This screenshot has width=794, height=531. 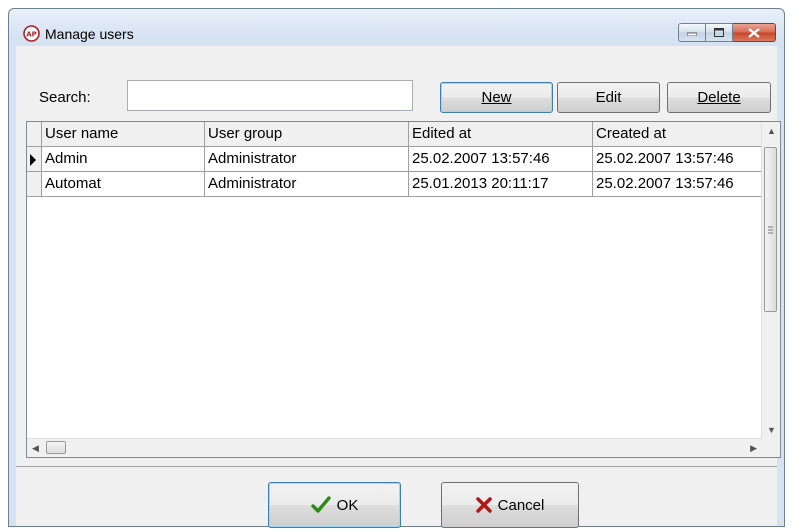 What do you see at coordinates (501, 184) in the screenshot?
I see `cell-edited-at: 25.01.2013 20:11:17` at bounding box center [501, 184].